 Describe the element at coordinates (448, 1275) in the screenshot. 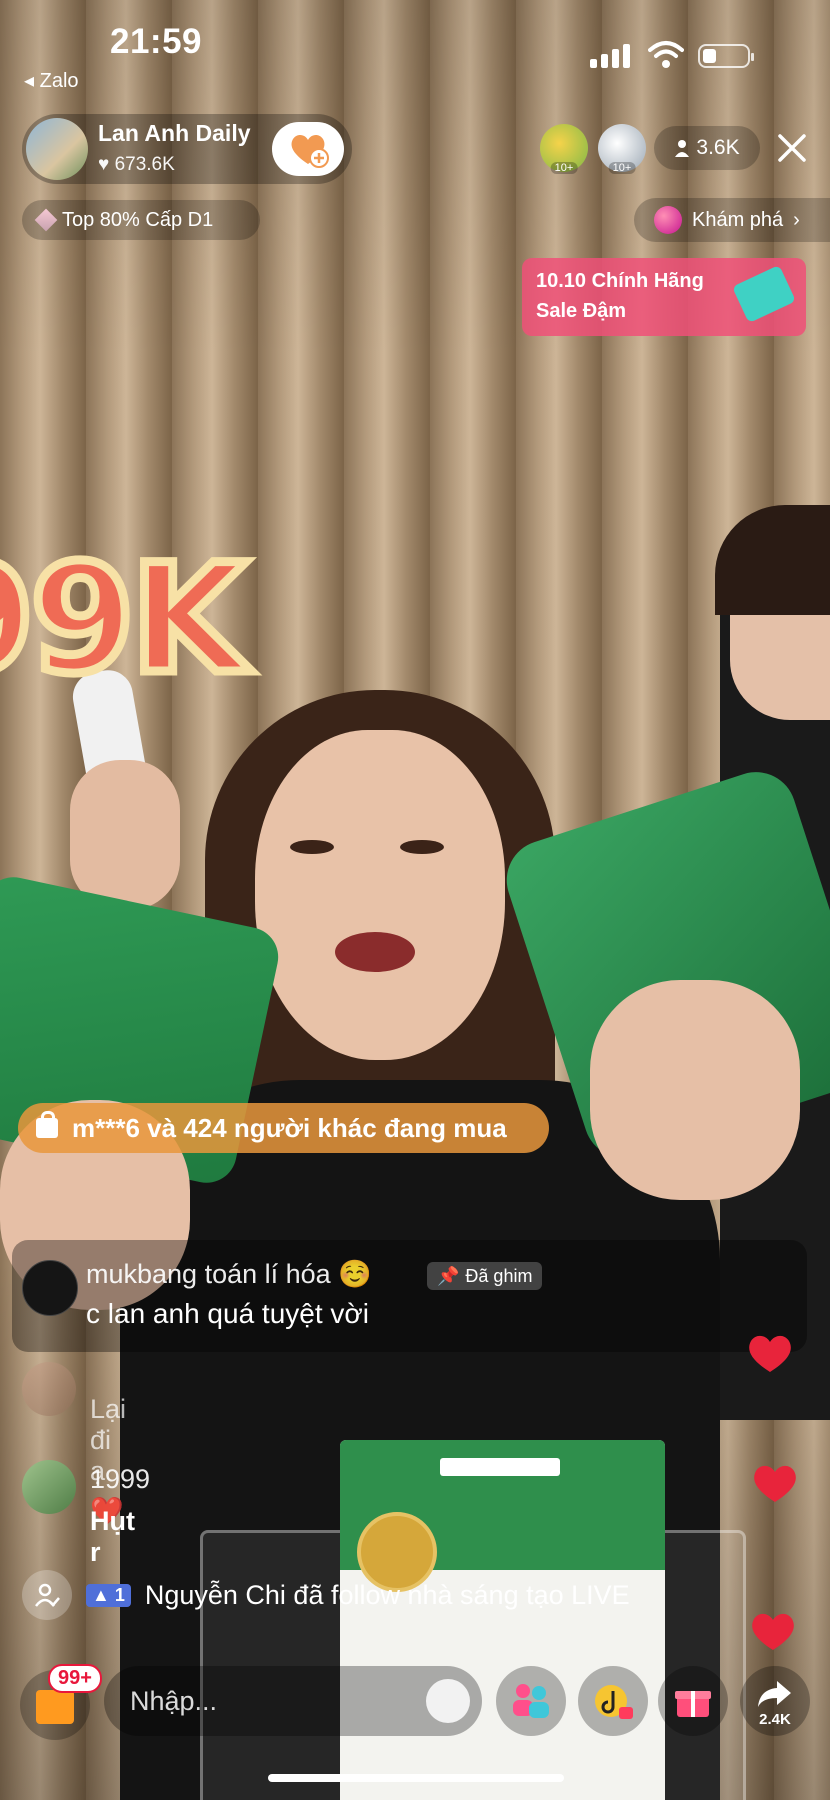

I see `pin-icon: 📌` at that location.